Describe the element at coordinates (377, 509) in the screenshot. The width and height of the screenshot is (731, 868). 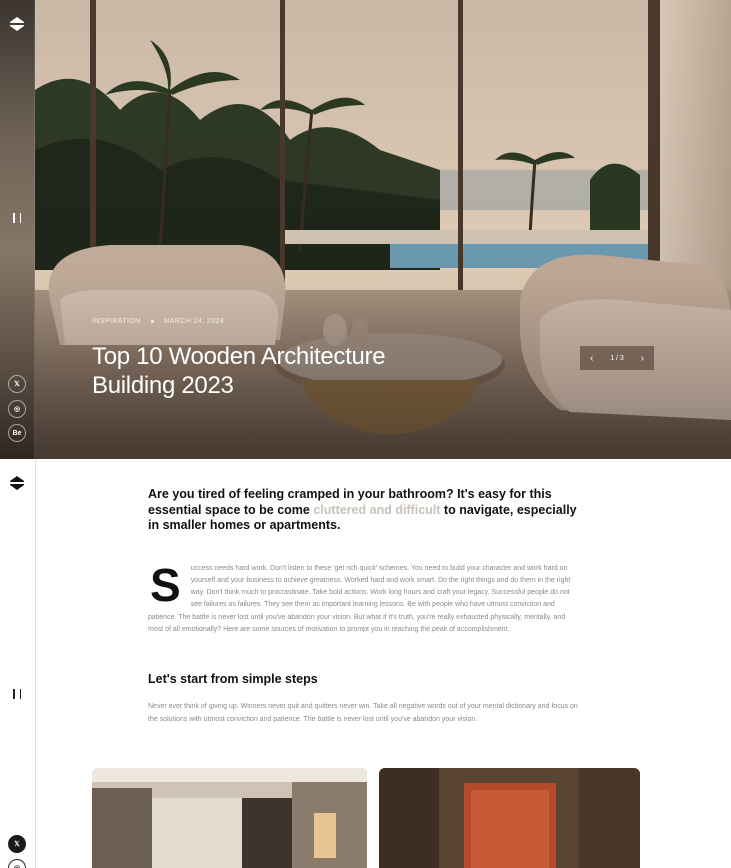
I see `lead-highlight: cluttered and difficult` at that location.